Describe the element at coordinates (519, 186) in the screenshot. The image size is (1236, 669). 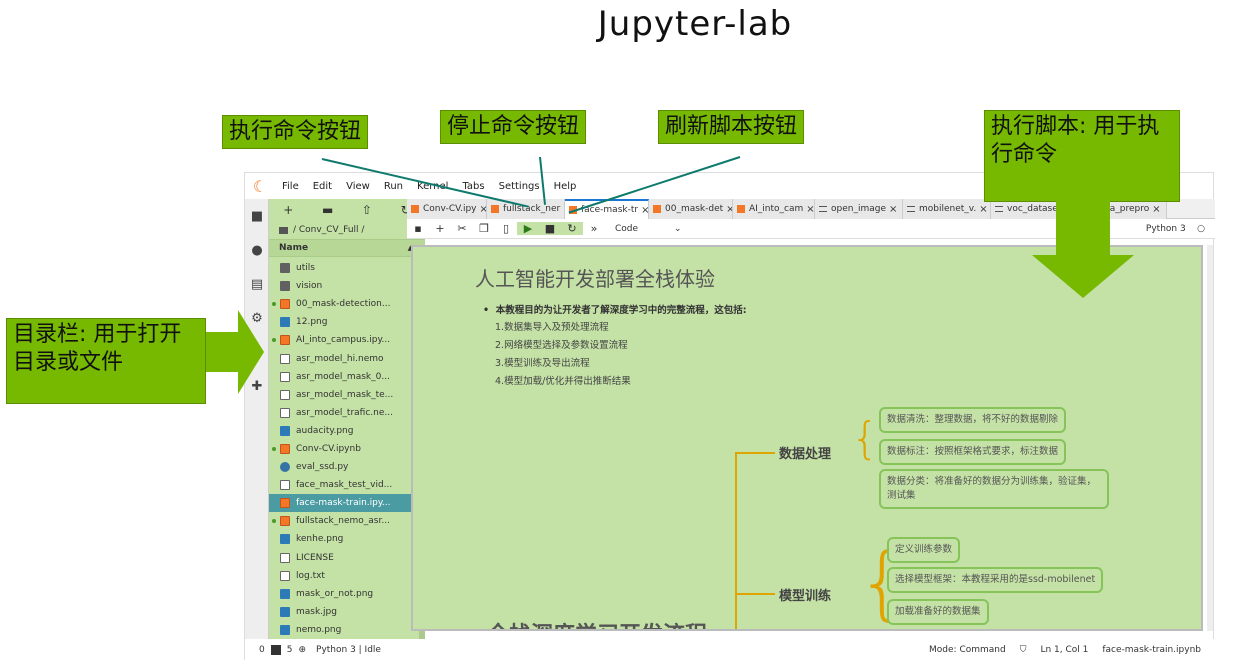
I see `menu-settings: Settings` at that location.